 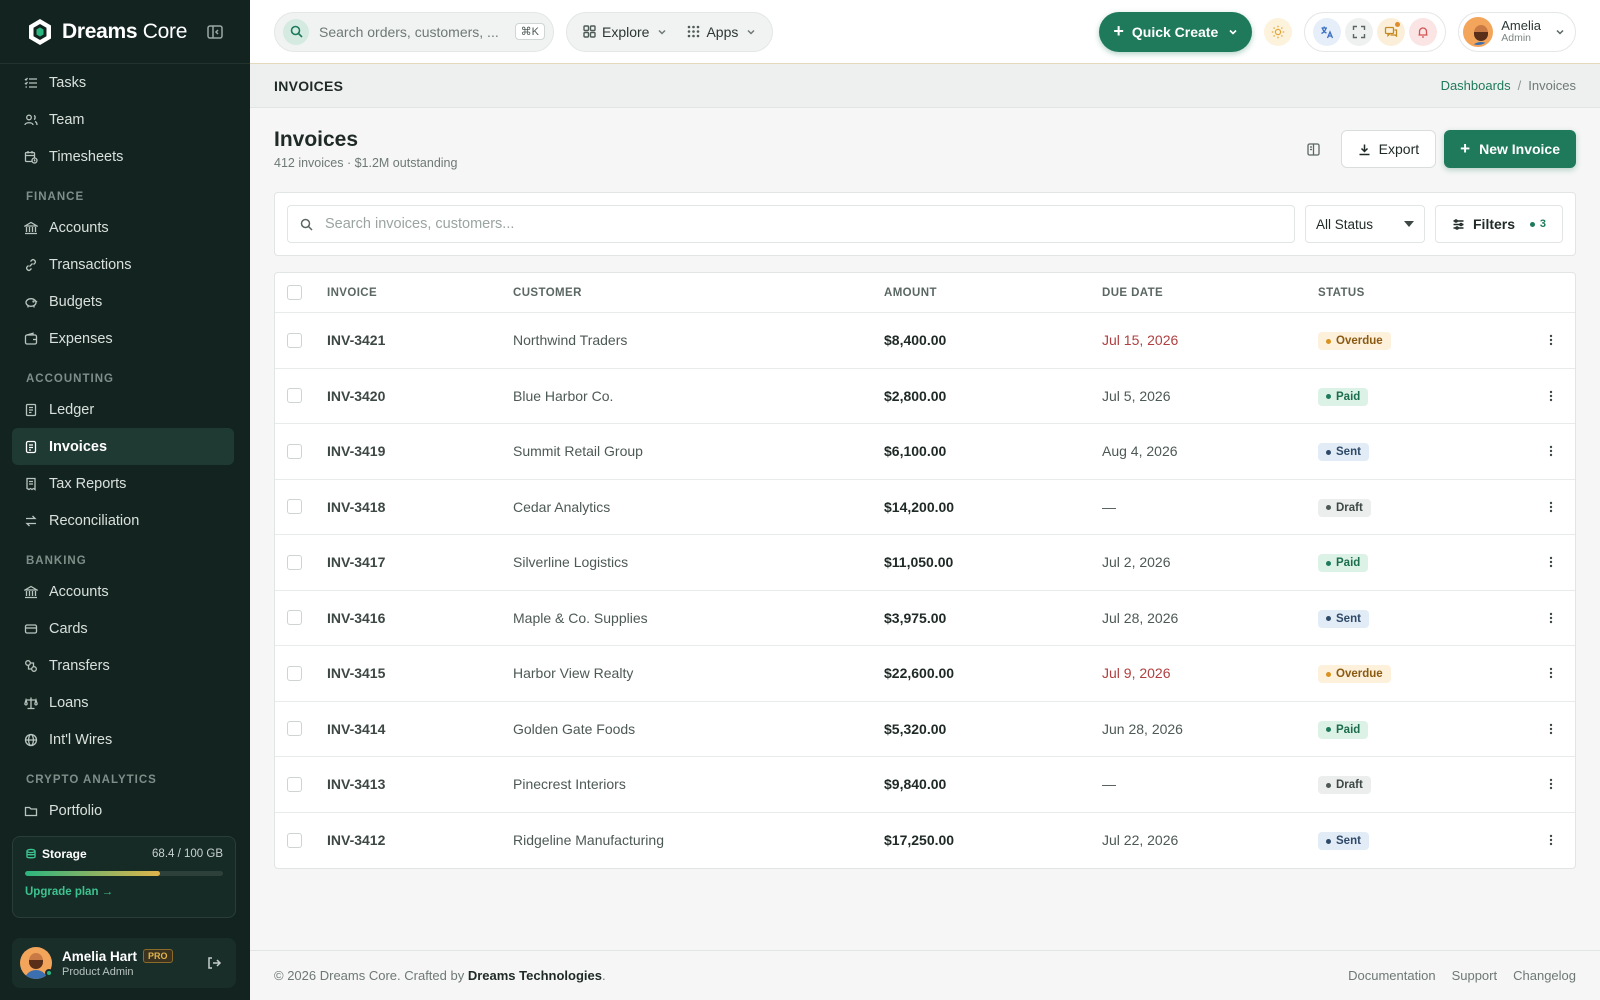 What do you see at coordinates (1210, 293) in the screenshot?
I see `column-header-due-date: DUE DATE` at bounding box center [1210, 293].